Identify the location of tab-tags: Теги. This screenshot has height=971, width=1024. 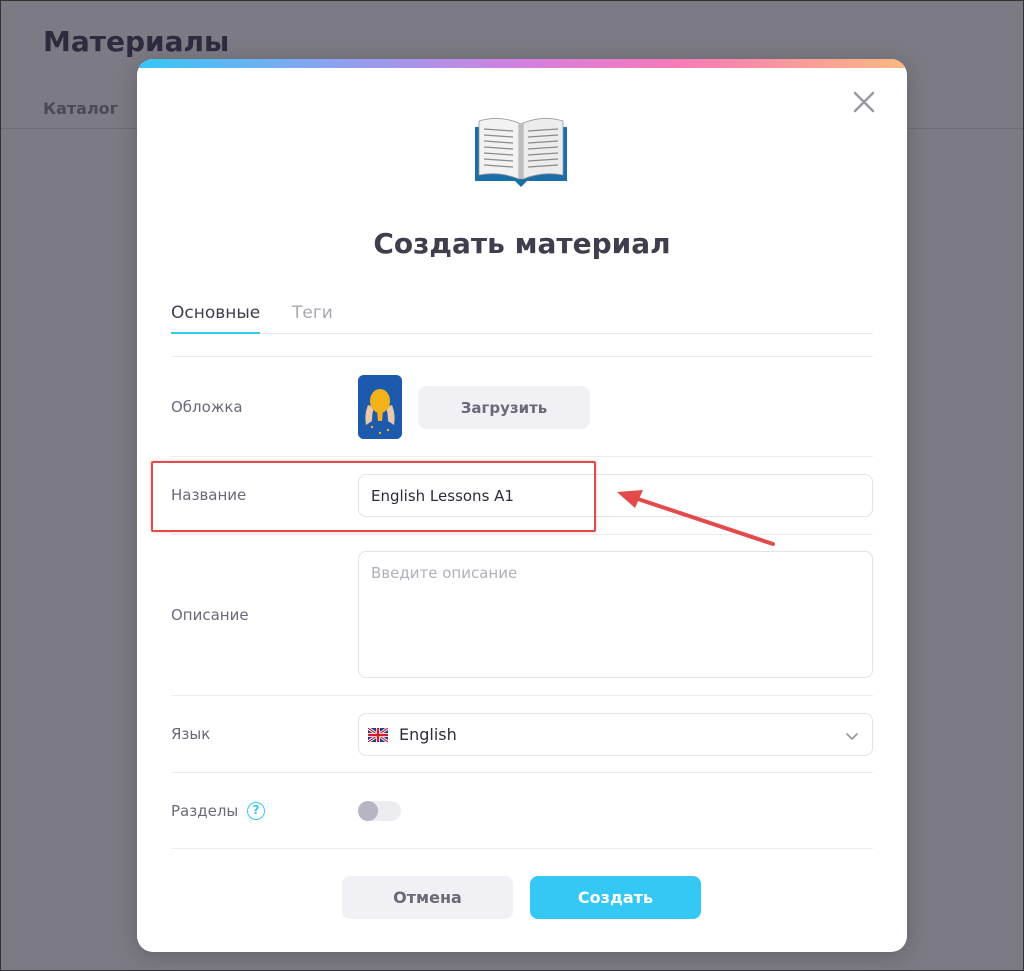
(312, 318).